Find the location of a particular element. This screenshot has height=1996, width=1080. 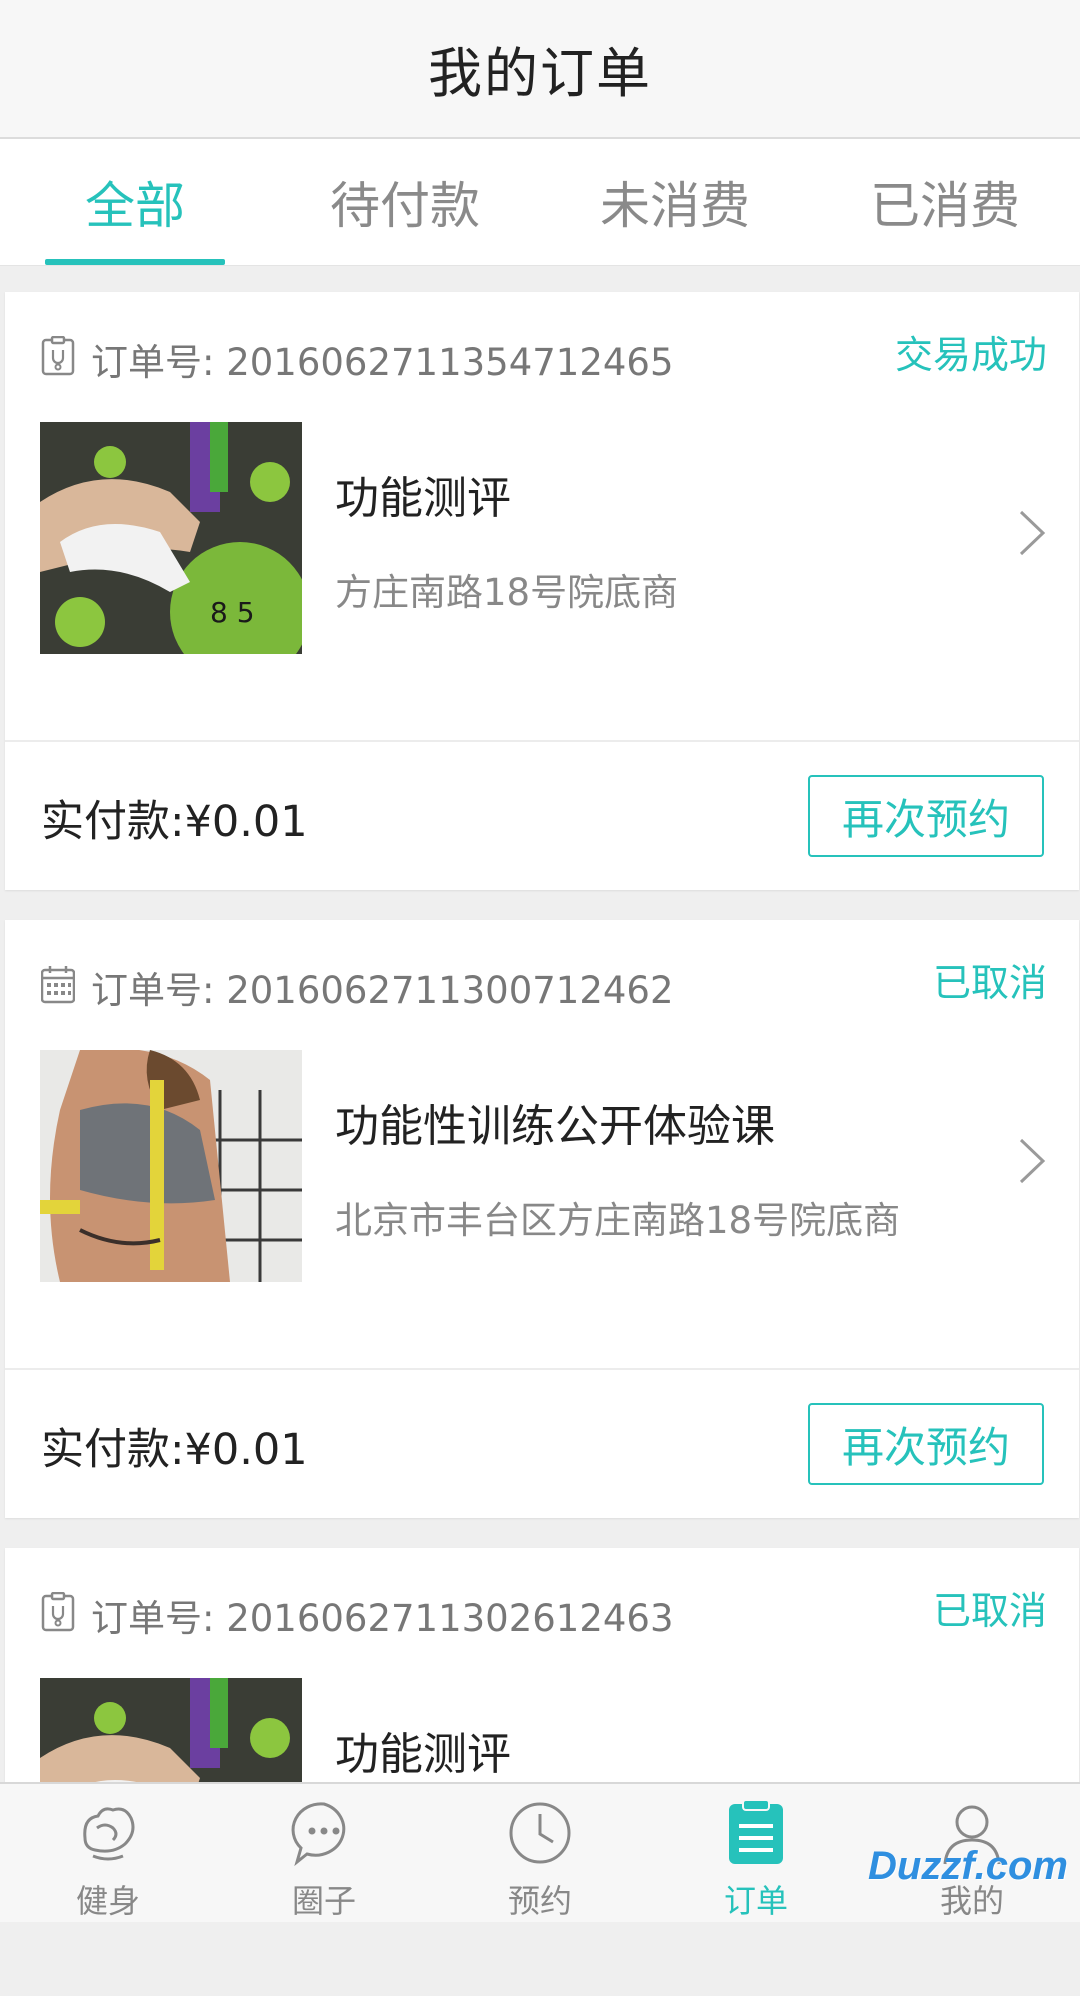

order-number: 订单号: 2016062711354712465 is located at coordinates (382, 362).